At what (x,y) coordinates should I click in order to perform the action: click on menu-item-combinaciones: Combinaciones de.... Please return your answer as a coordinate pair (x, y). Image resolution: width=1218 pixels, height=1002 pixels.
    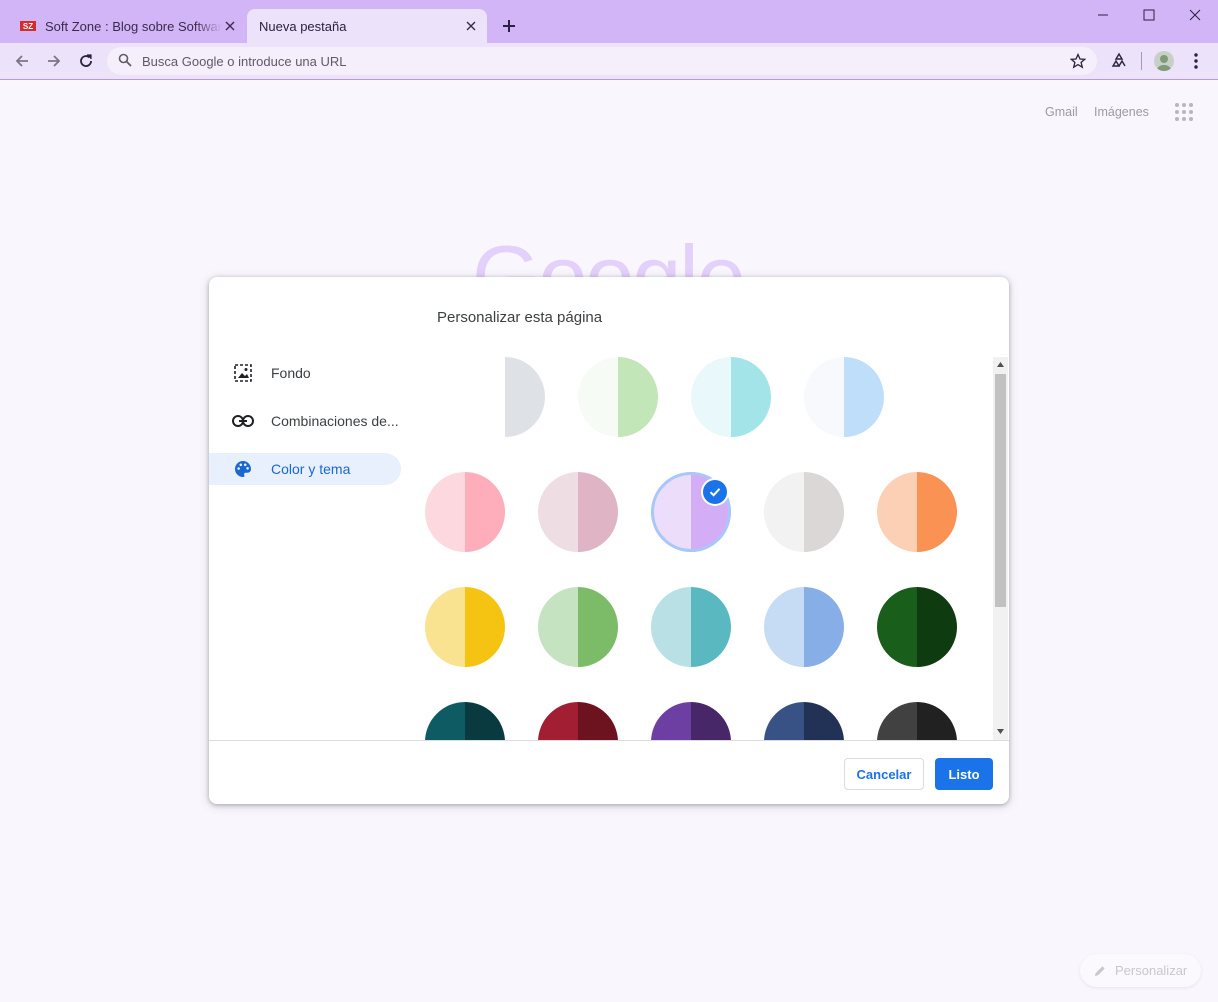
    Looking at the image, I should click on (305, 421).